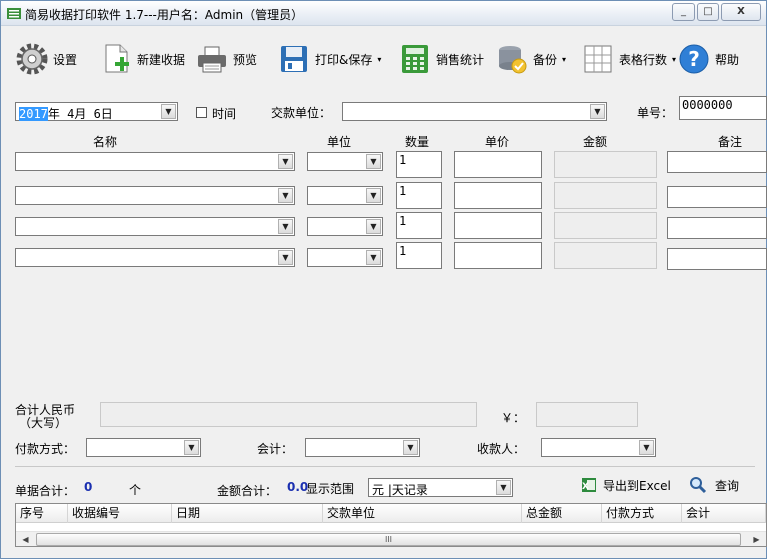  Describe the element at coordinates (741, 12) in the screenshot. I see `close-button: X` at that location.